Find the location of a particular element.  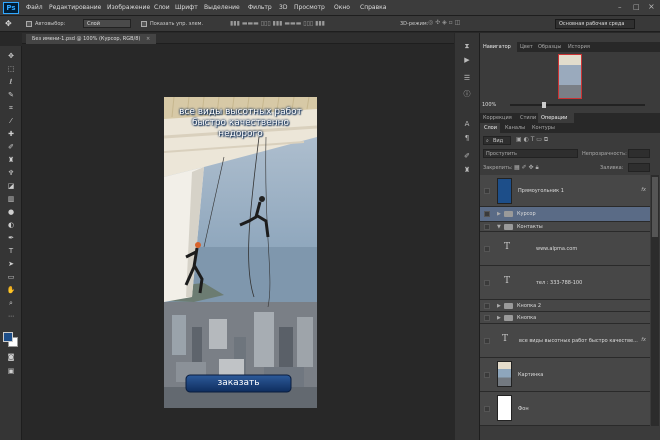

layer-filter-select: ⌕ Вид is located at coordinates (497, 140).